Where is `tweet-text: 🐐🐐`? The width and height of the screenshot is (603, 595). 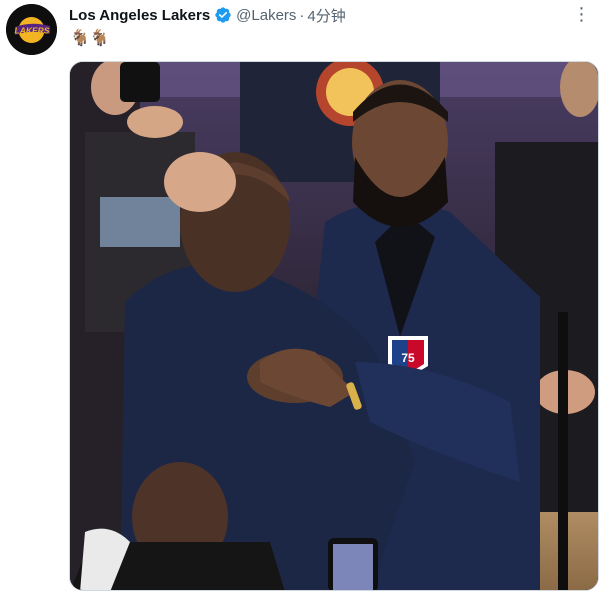
tweet-text: 🐐🐐 is located at coordinates (90, 38).